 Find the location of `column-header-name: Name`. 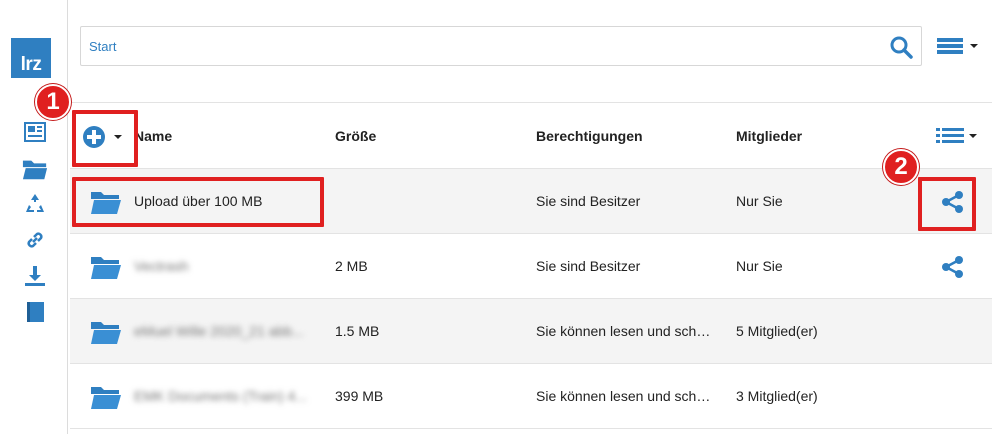

column-header-name: Name is located at coordinates (229, 135).